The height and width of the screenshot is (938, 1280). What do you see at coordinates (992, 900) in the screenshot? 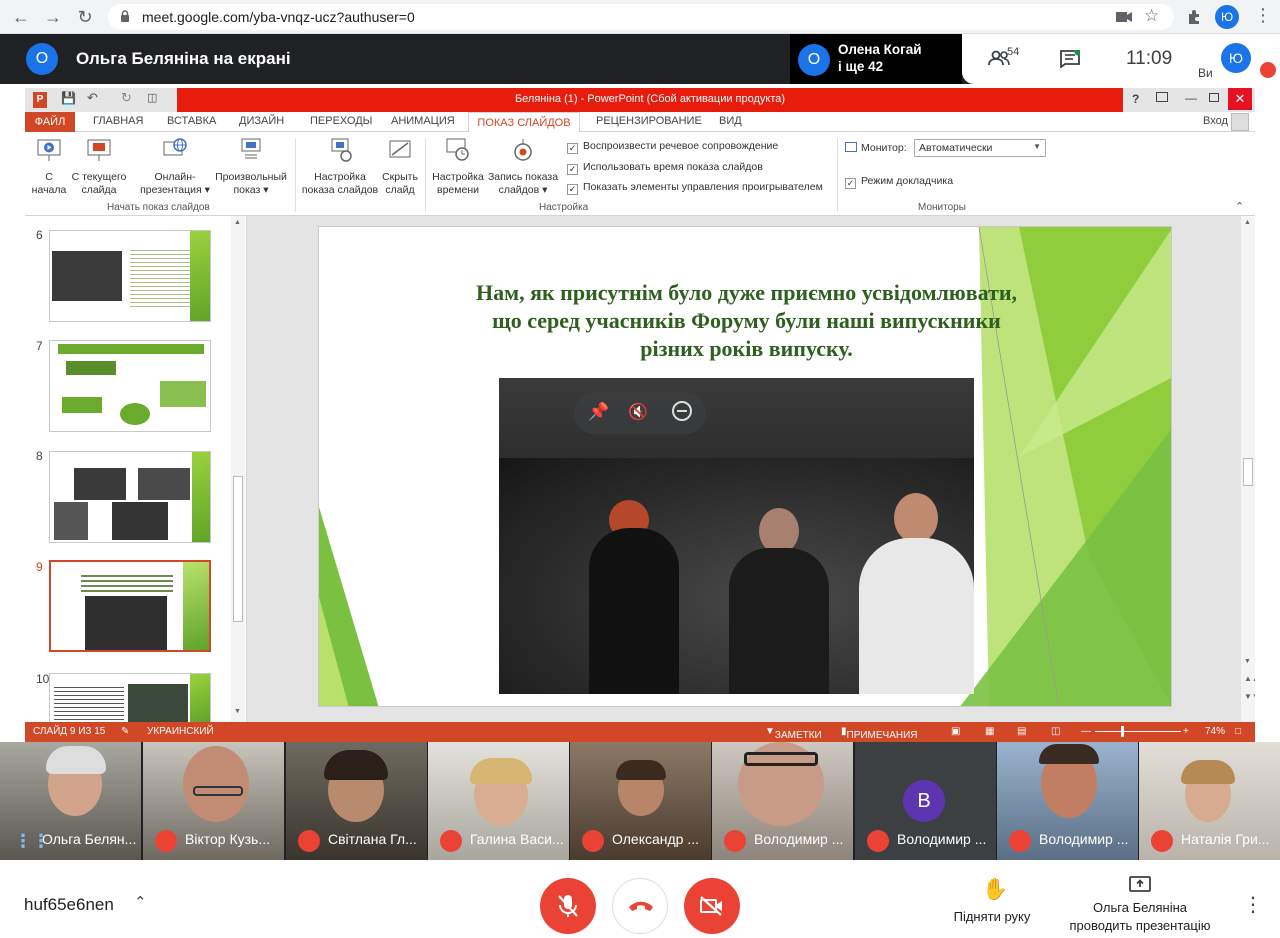
I see `raise-hand-button: ✋ Підняти руку` at bounding box center [992, 900].